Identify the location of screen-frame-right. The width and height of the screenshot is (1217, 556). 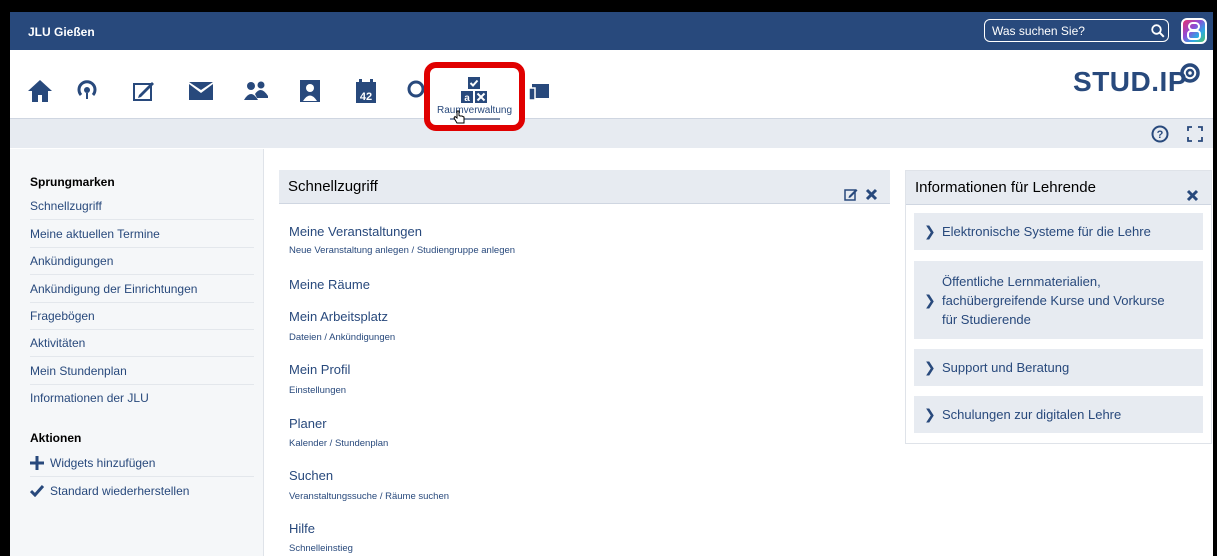
(1215, 278).